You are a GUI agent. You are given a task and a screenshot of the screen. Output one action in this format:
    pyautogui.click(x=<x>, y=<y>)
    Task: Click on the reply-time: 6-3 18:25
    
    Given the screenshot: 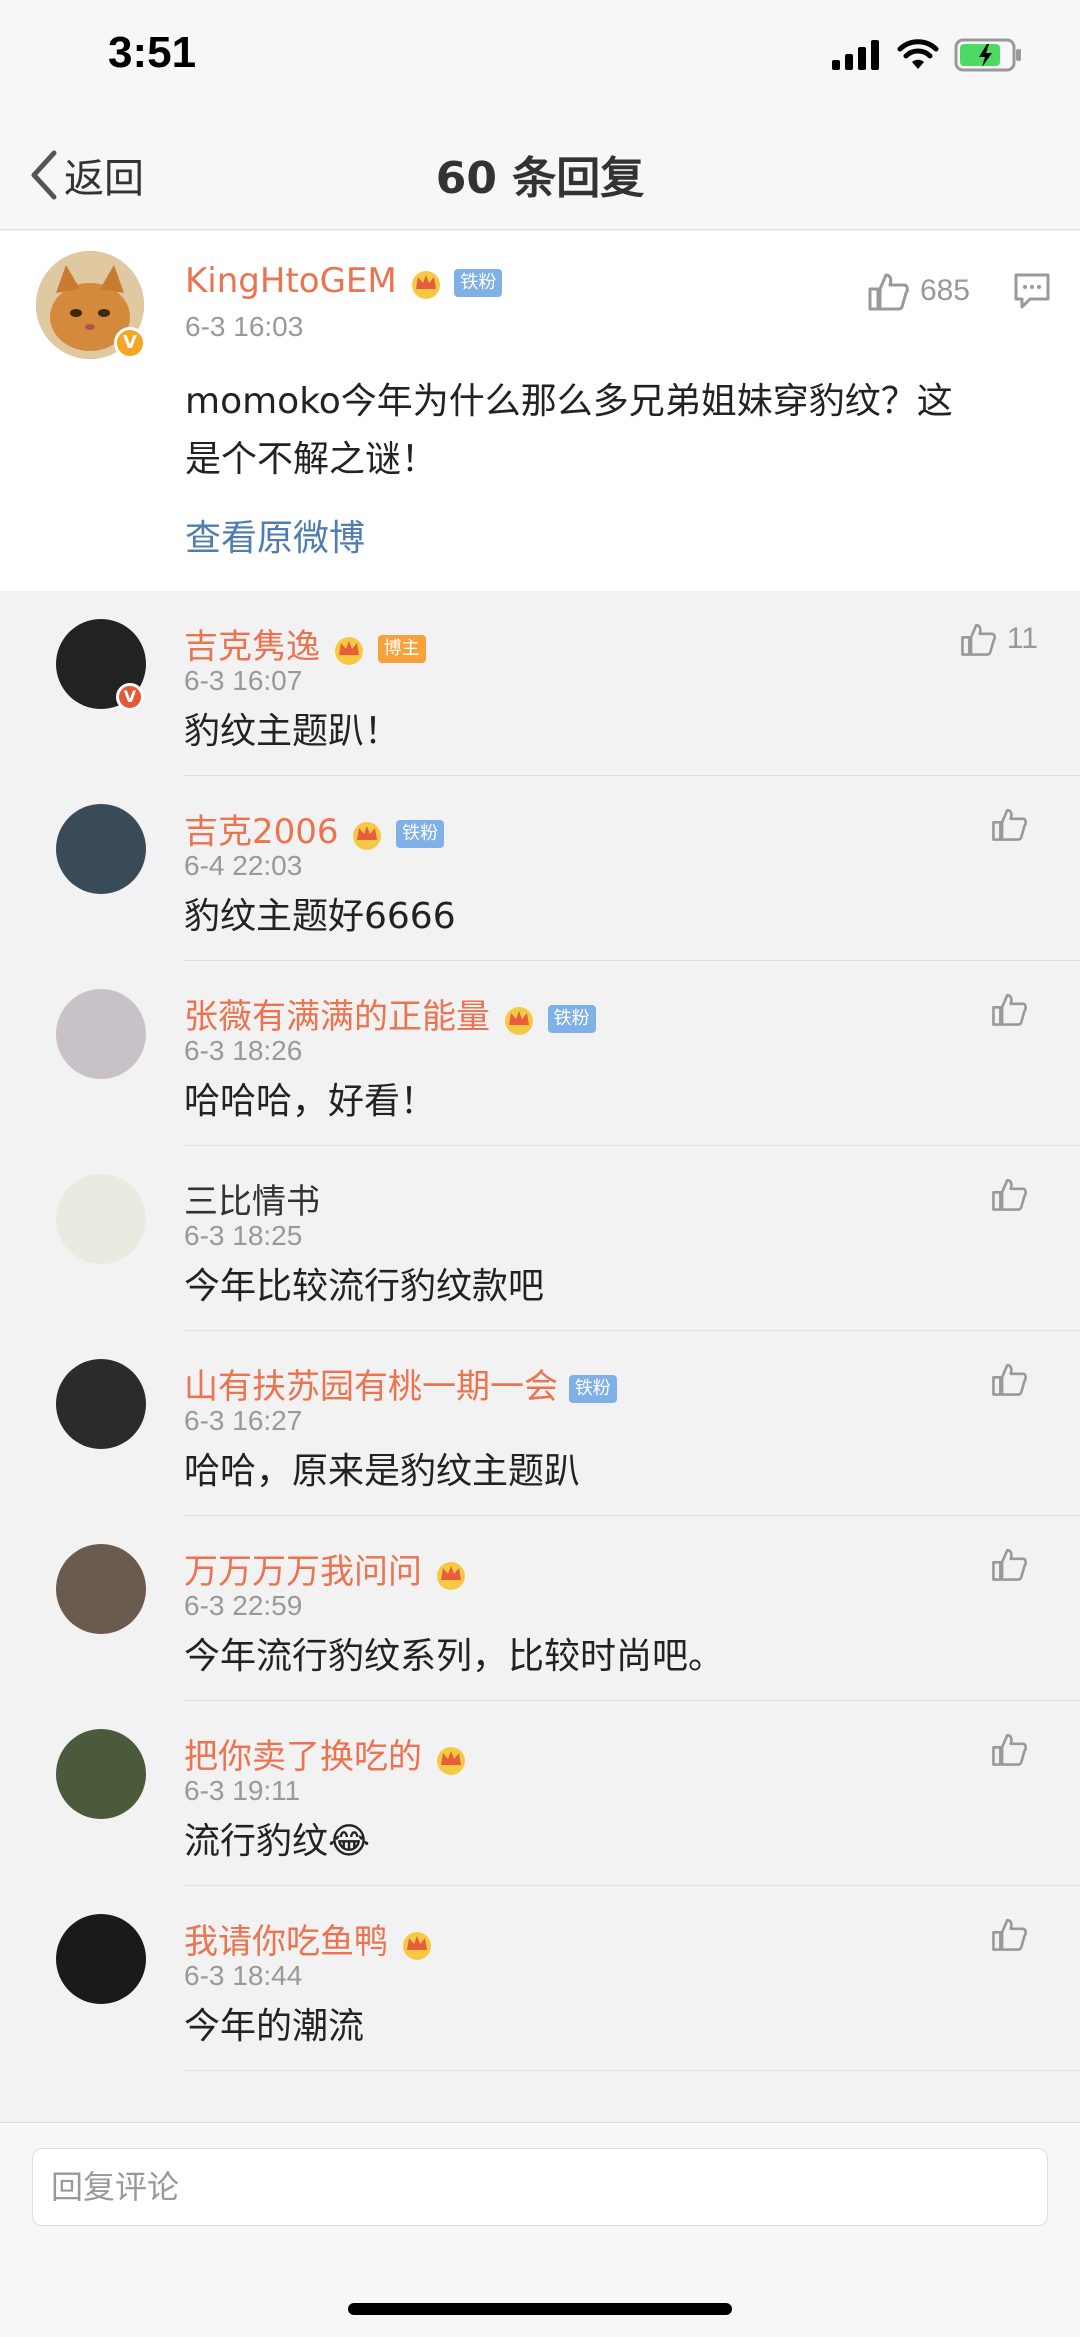 What is the action you would take?
    pyautogui.click(x=243, y=1235)
    